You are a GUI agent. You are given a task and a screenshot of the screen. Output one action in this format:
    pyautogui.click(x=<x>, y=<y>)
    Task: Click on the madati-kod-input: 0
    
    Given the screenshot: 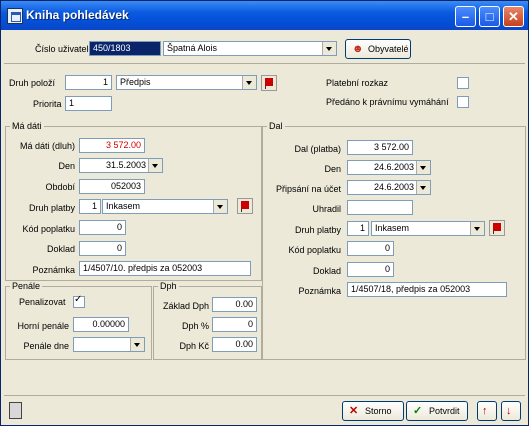 What is the action you would take?
    pyautogui.click(x=102, y=227)
    